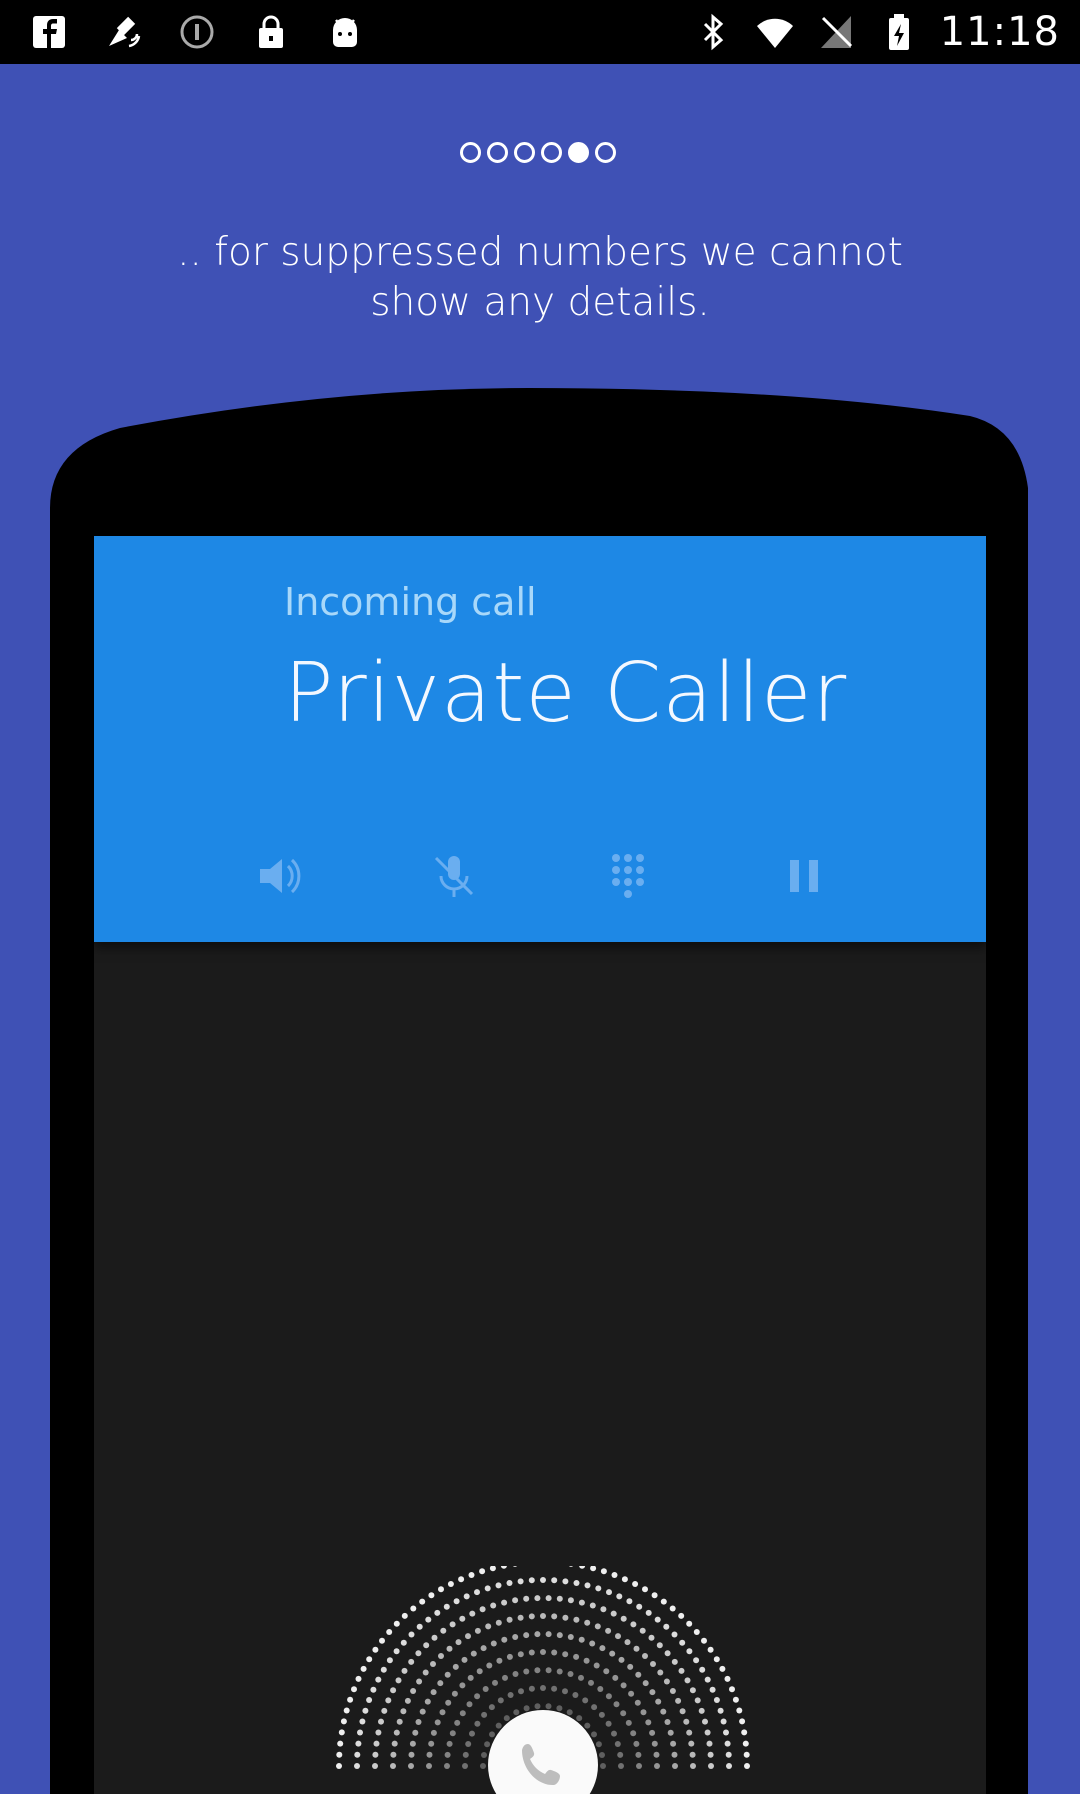 Image resolution: width=1080 pixels, height=1794 pixels. What do you see at coordinates (775, 32) in the screenshot?
I see `wifi-icon` at bounding box center [775, 32].